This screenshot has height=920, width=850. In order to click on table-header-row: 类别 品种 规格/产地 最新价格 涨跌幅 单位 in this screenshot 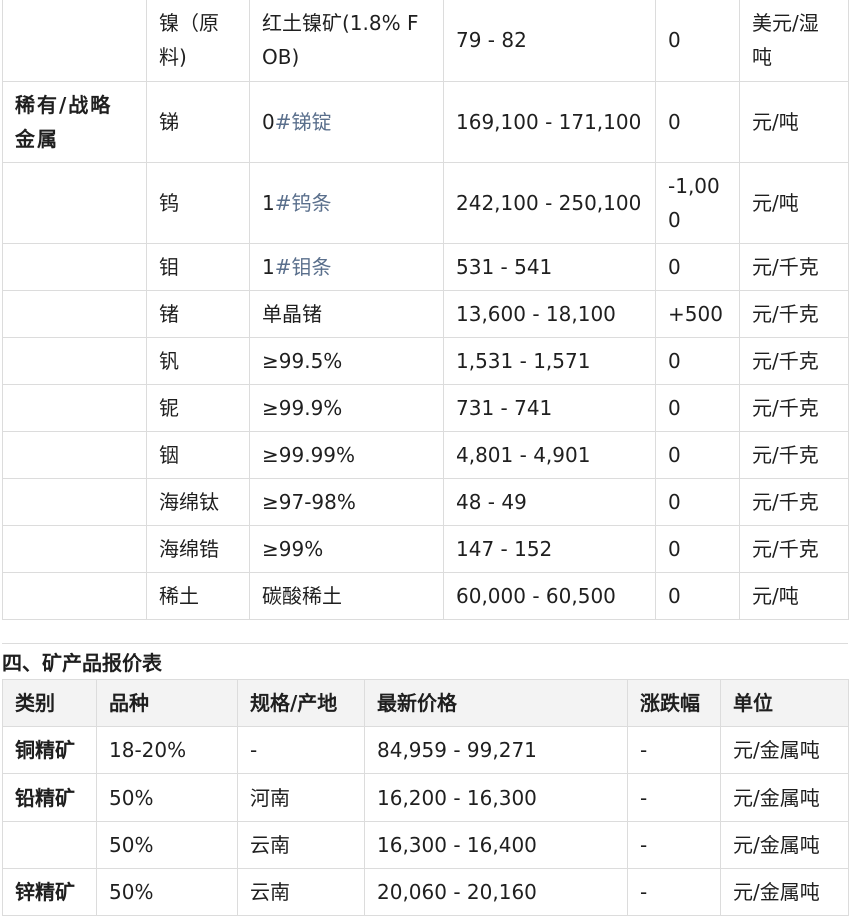, I will do `click(425, 703)`.